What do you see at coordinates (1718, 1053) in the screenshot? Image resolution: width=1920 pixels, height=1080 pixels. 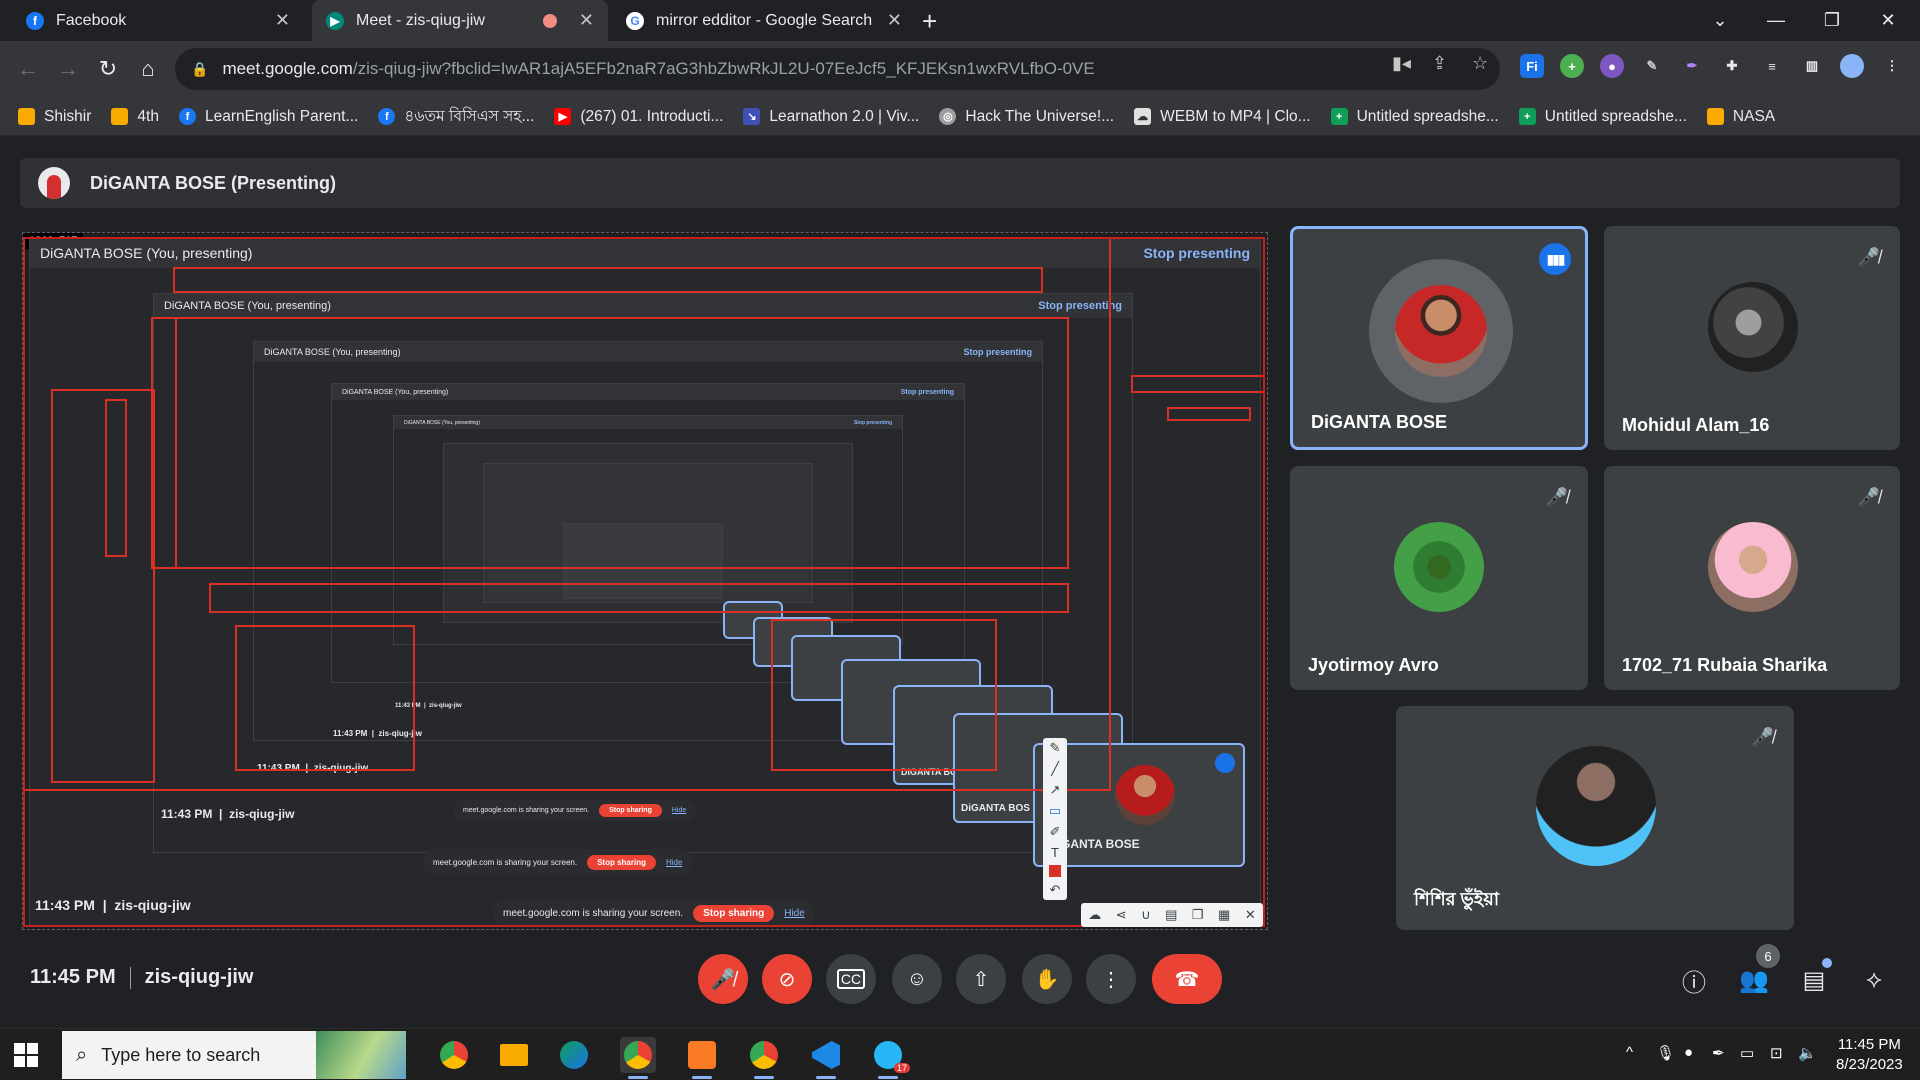 I see `pen-tray-icon: ✒` at bounding box center [1718, 1053].